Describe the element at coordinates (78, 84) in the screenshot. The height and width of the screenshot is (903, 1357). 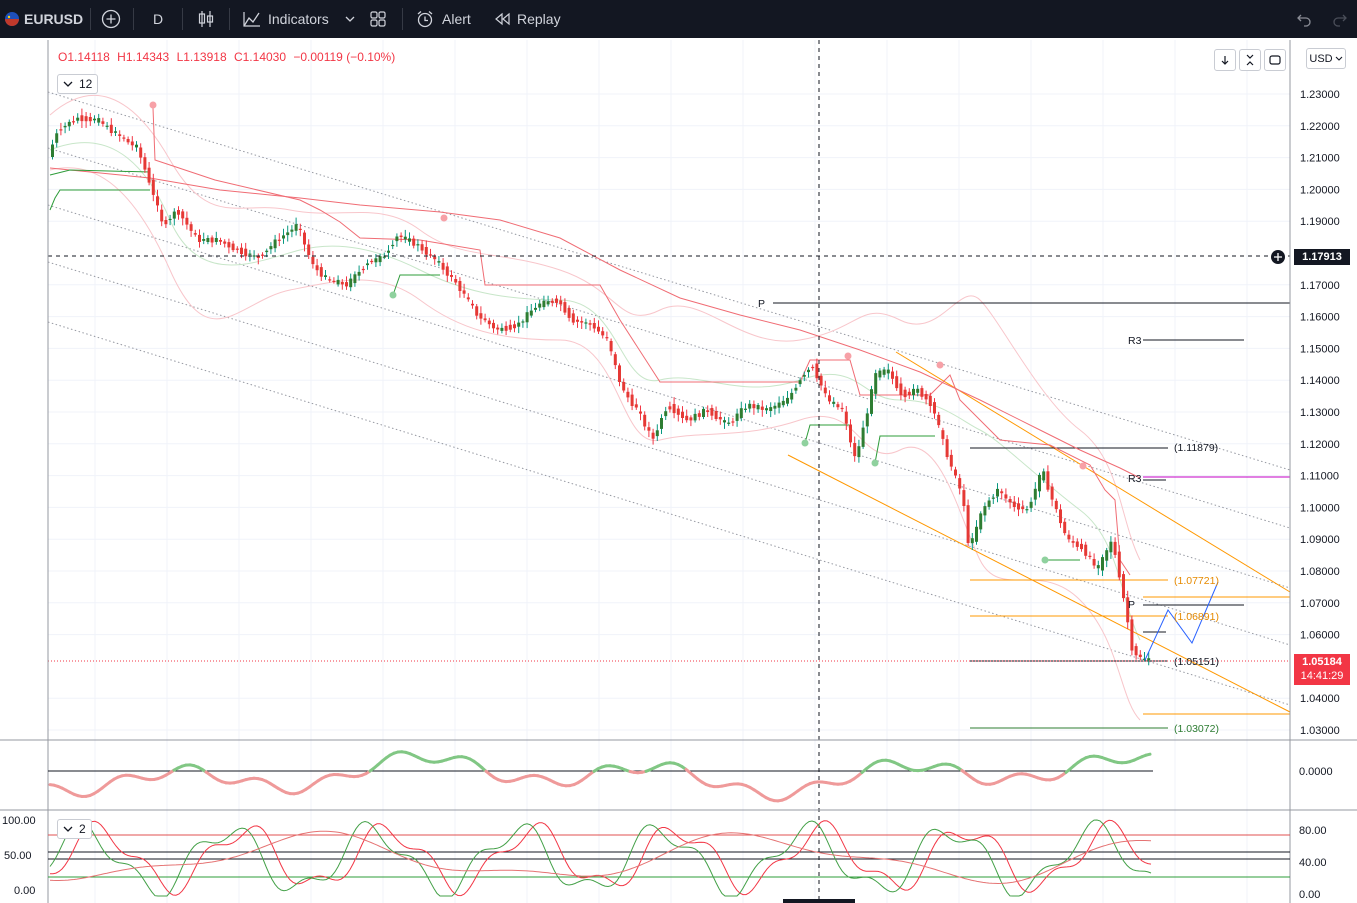
I see `indicator-count-toggle: 12` at that location.